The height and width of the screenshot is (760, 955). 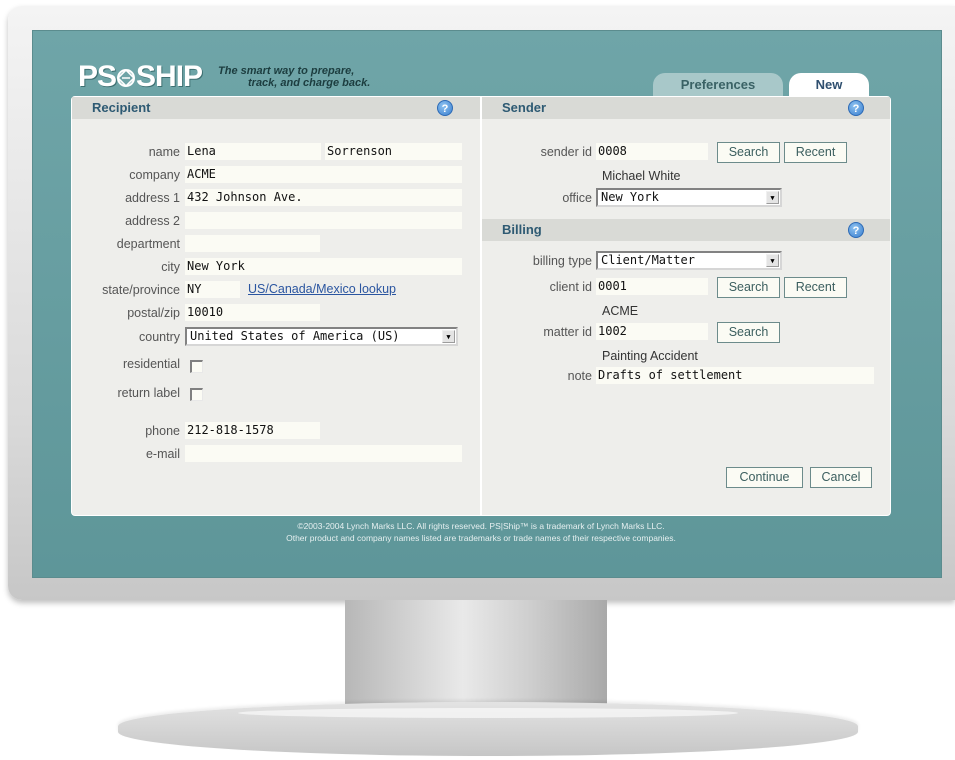 What do you see at coordinates (322, 289) in the screenshot?
I see `address-lookup-link: US/Canada/Mexico lookup` at bounding box center [322, 289].